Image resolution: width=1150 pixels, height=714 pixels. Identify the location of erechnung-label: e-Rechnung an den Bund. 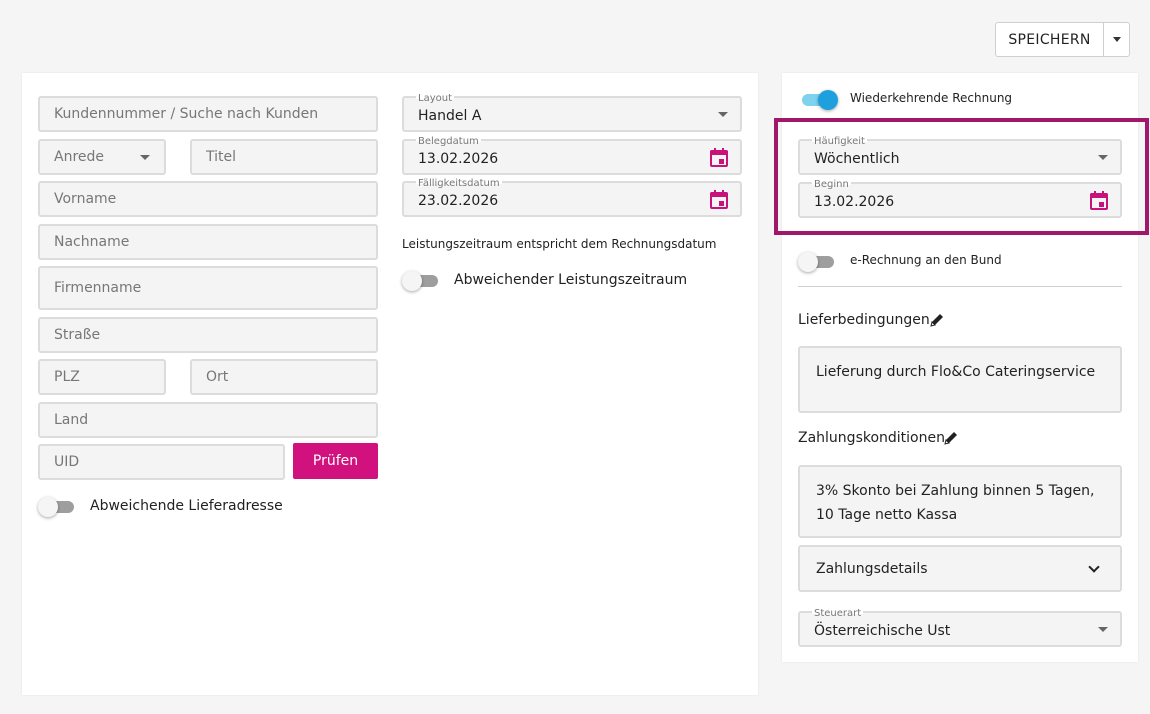
(926, 260).